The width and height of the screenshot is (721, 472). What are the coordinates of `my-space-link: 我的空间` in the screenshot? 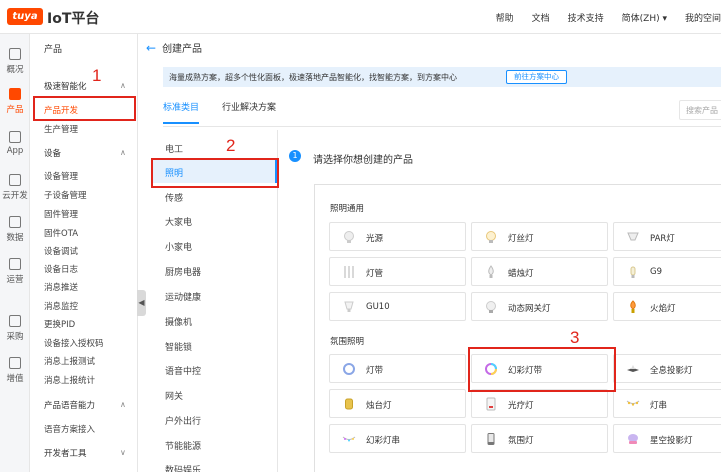 It's located at (703, 17).